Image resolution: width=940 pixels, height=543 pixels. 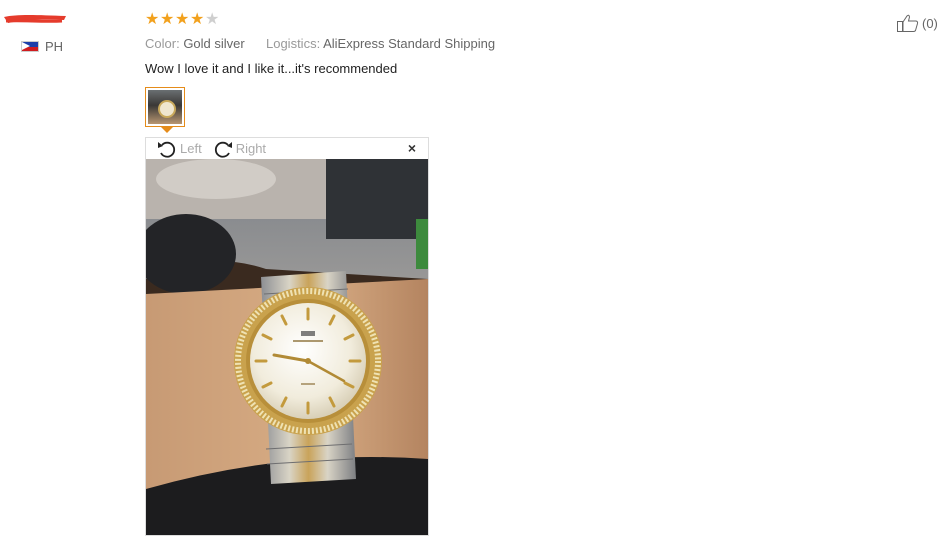 I want to click on close-icon: ×, so click(x=412, y=148).